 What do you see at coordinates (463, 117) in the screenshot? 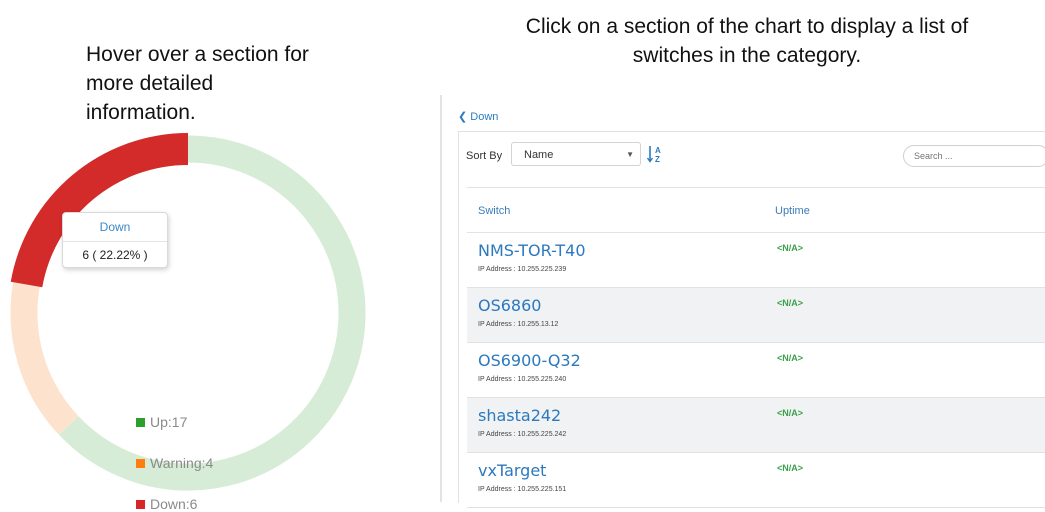
I see `chevron-left-icon: ❮` at bounding box center [463, 117].